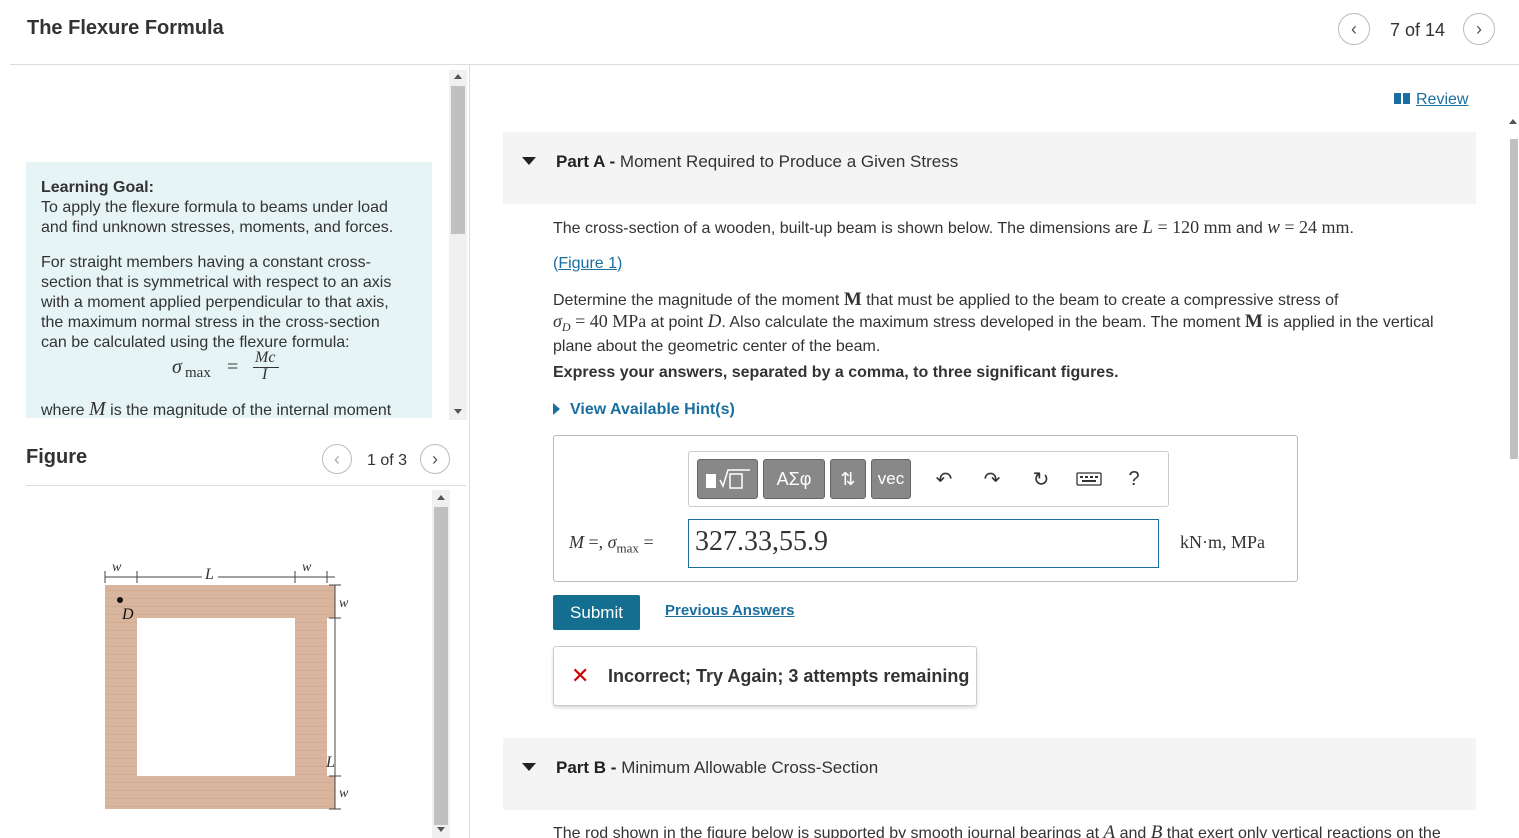  I want to click on beam-cross-section-figure: w L w D w L w, so click(226, 685).